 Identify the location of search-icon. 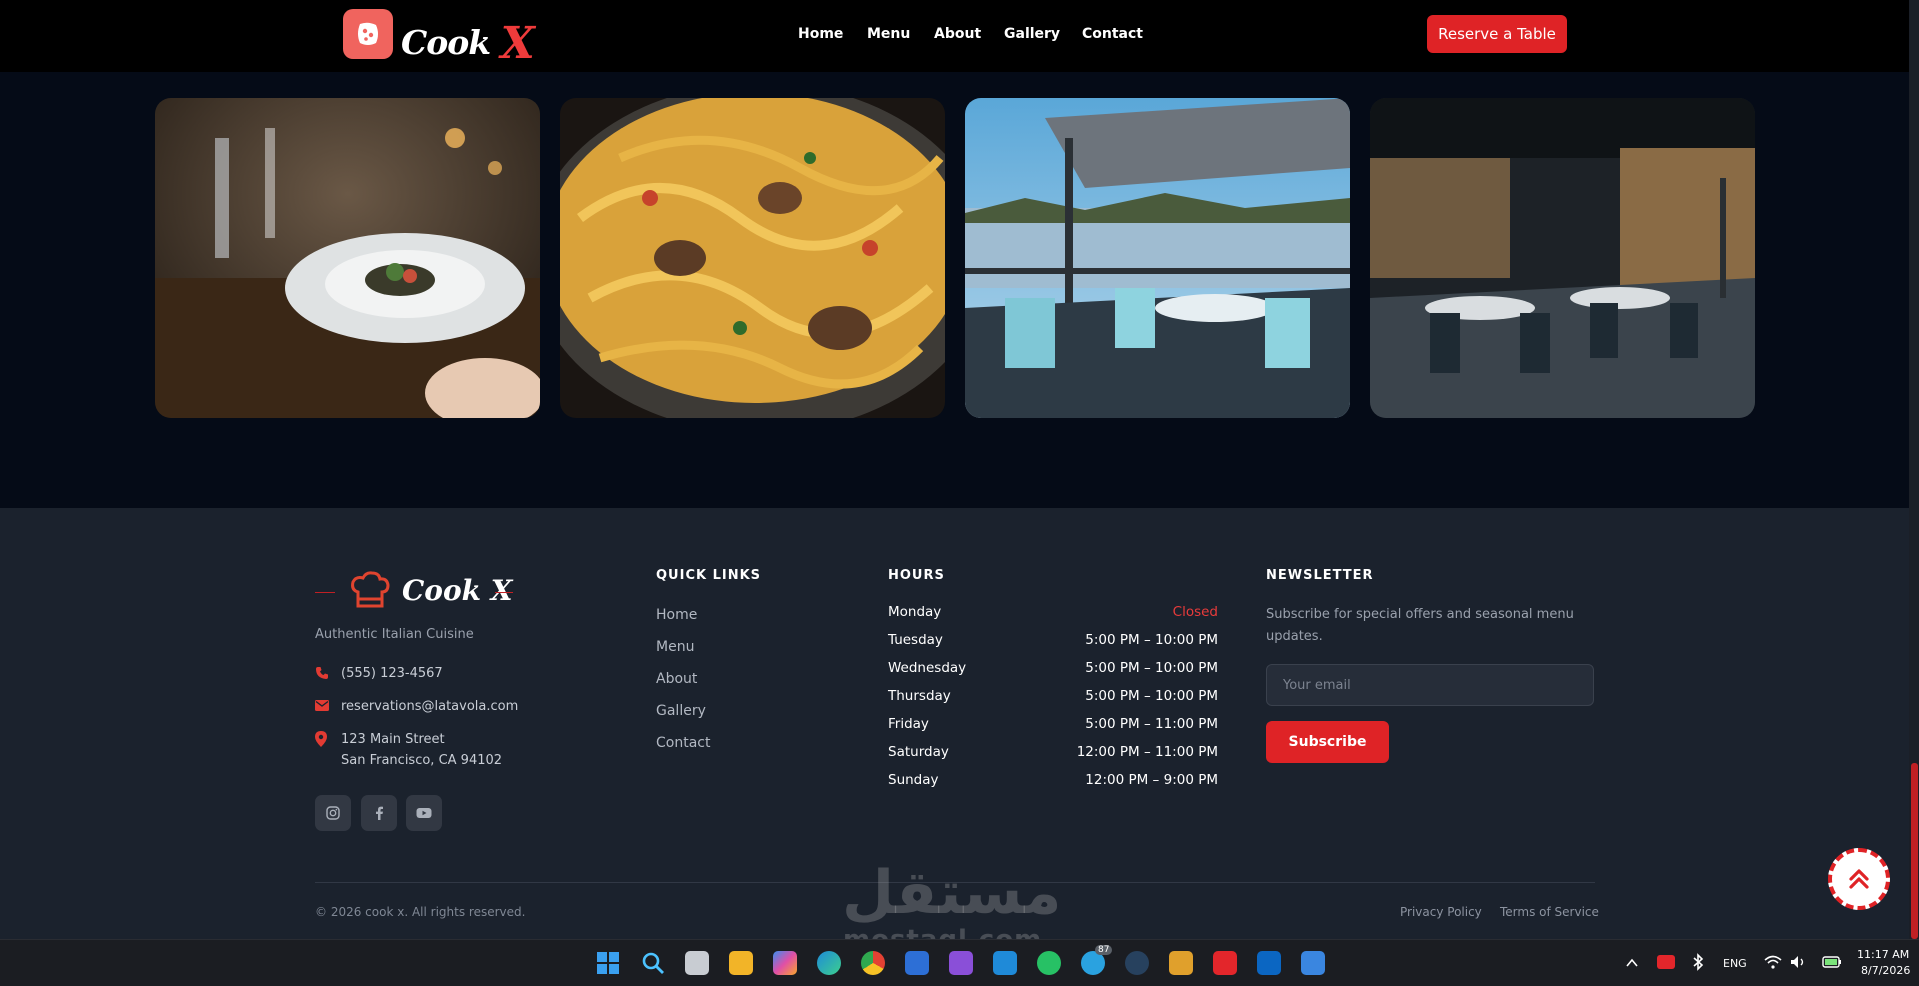
(653, 963).